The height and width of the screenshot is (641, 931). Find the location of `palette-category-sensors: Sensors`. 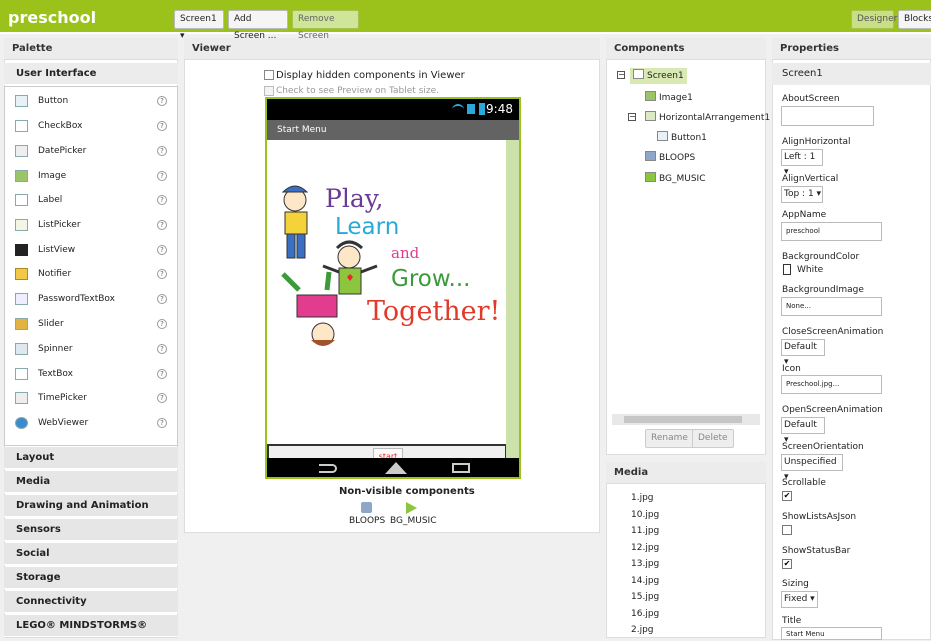

palette-category-sensors: Sensors is located at coordinates (91, 530).